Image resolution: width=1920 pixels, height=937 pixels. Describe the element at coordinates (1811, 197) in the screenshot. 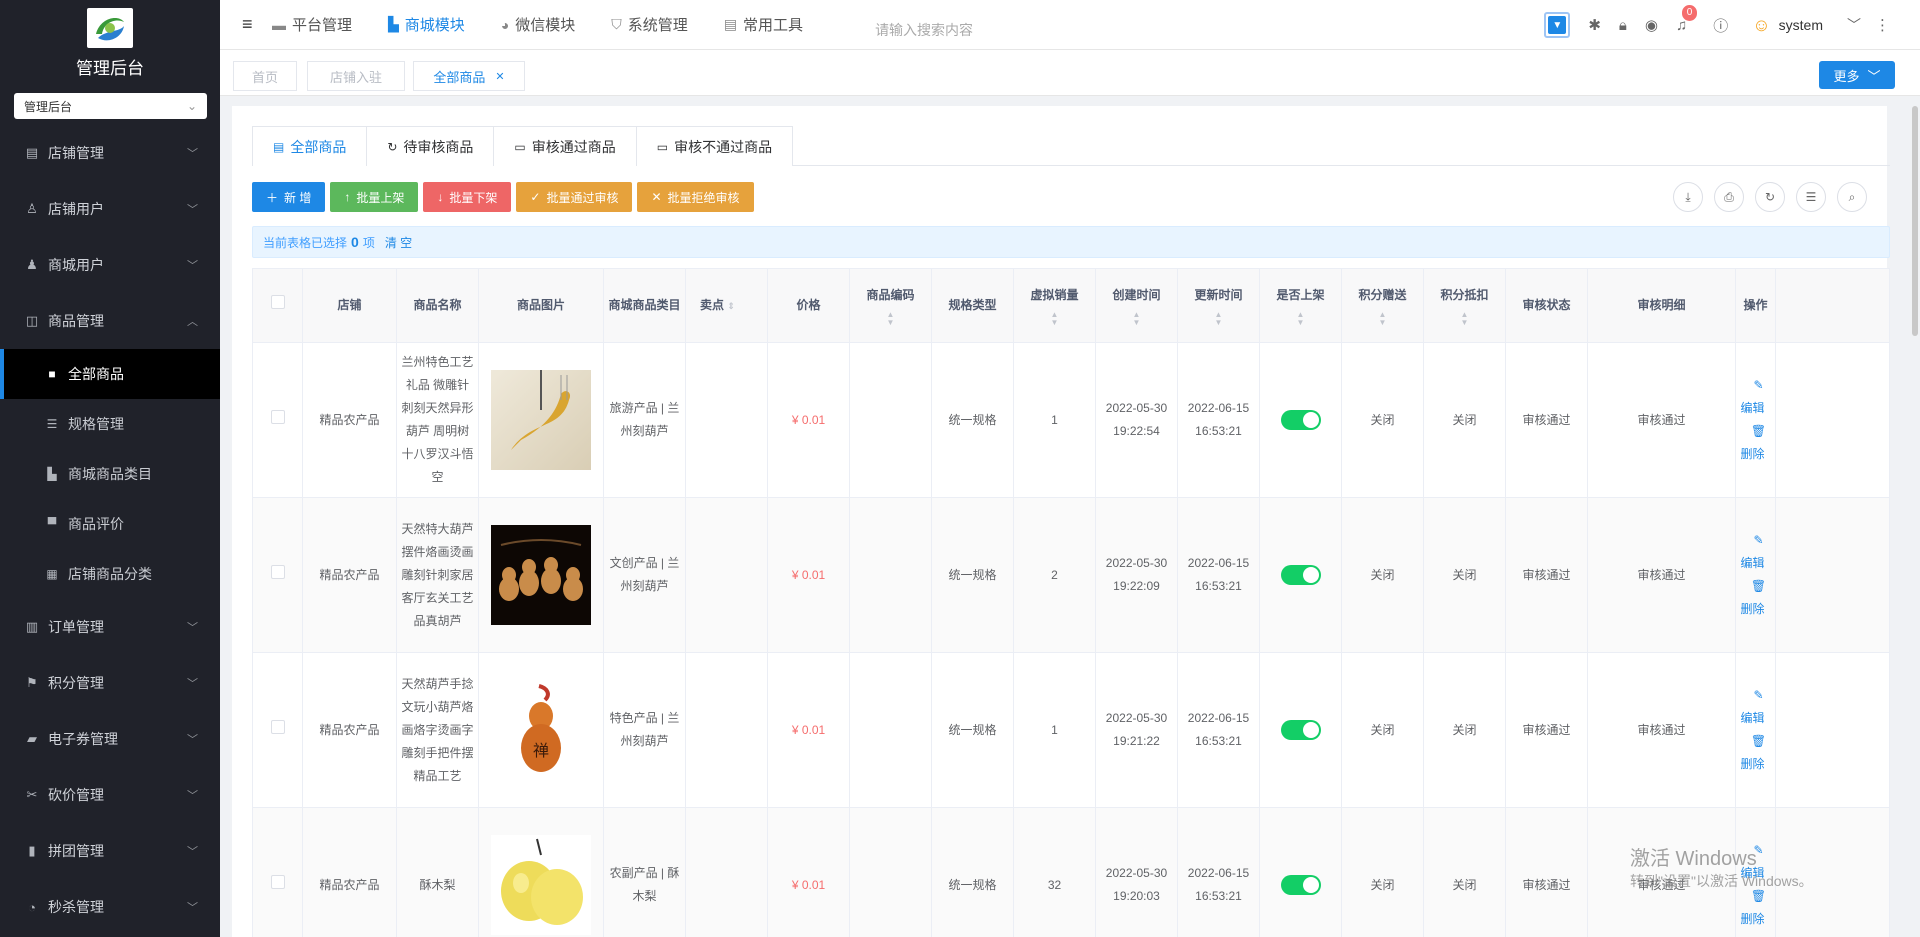

I see `columns-icon: ☰` at that location.